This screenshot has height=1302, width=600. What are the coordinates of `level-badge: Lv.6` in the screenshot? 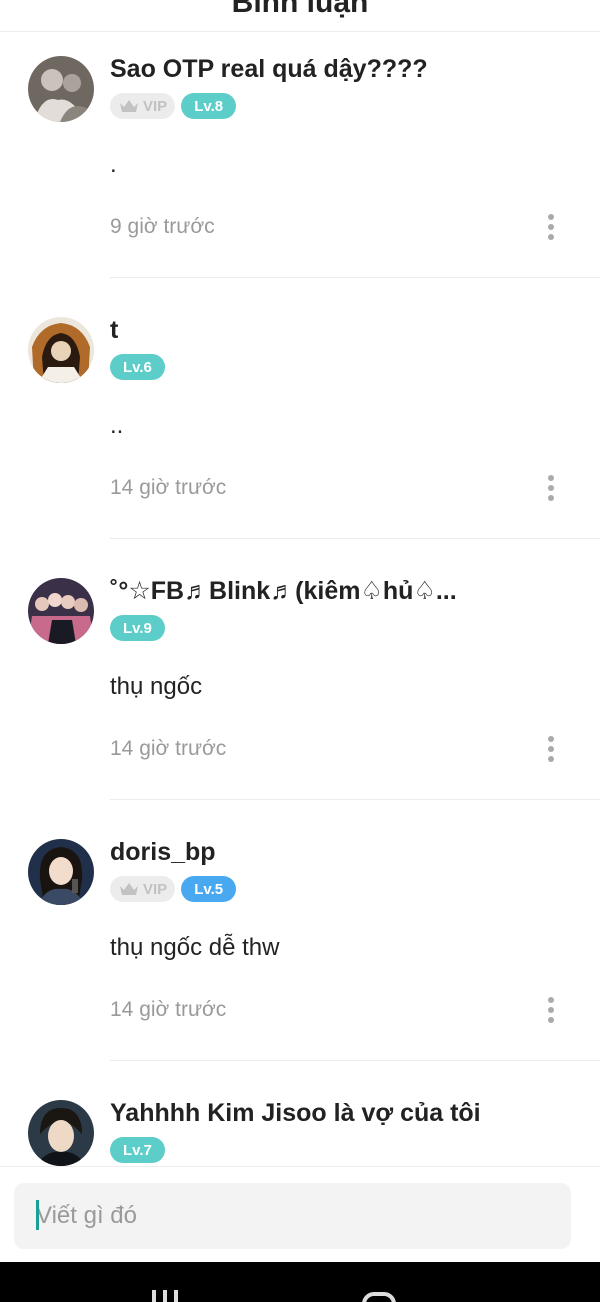 It's located at (137, 367).